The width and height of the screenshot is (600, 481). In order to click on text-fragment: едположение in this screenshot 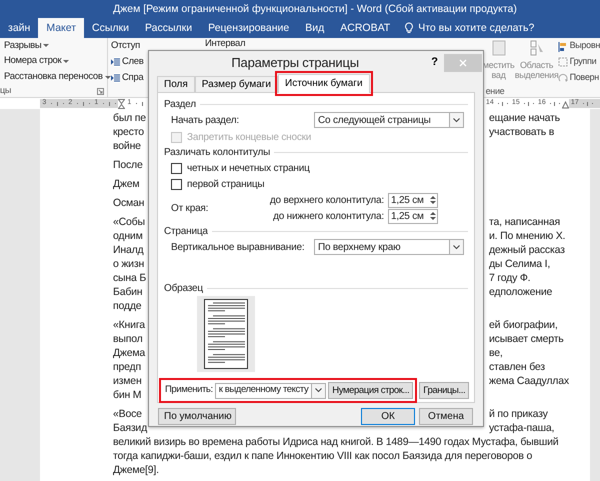, I will do `click(520, 292)`.